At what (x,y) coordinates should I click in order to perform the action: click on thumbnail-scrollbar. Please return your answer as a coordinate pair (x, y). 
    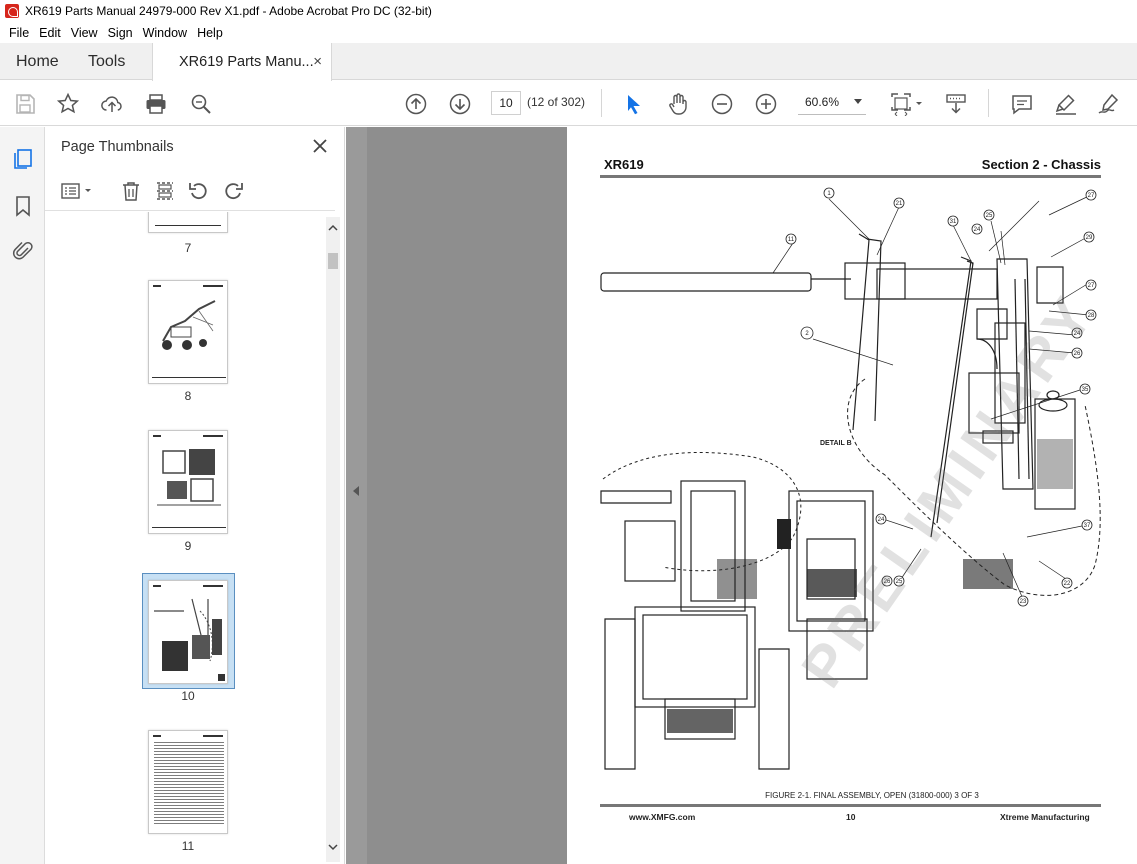
    Looking at the image, I should click on (333, 539).